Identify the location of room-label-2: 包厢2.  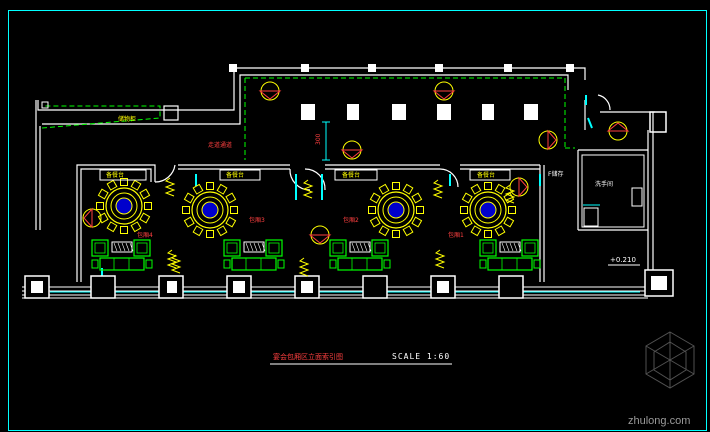
(351, 220).